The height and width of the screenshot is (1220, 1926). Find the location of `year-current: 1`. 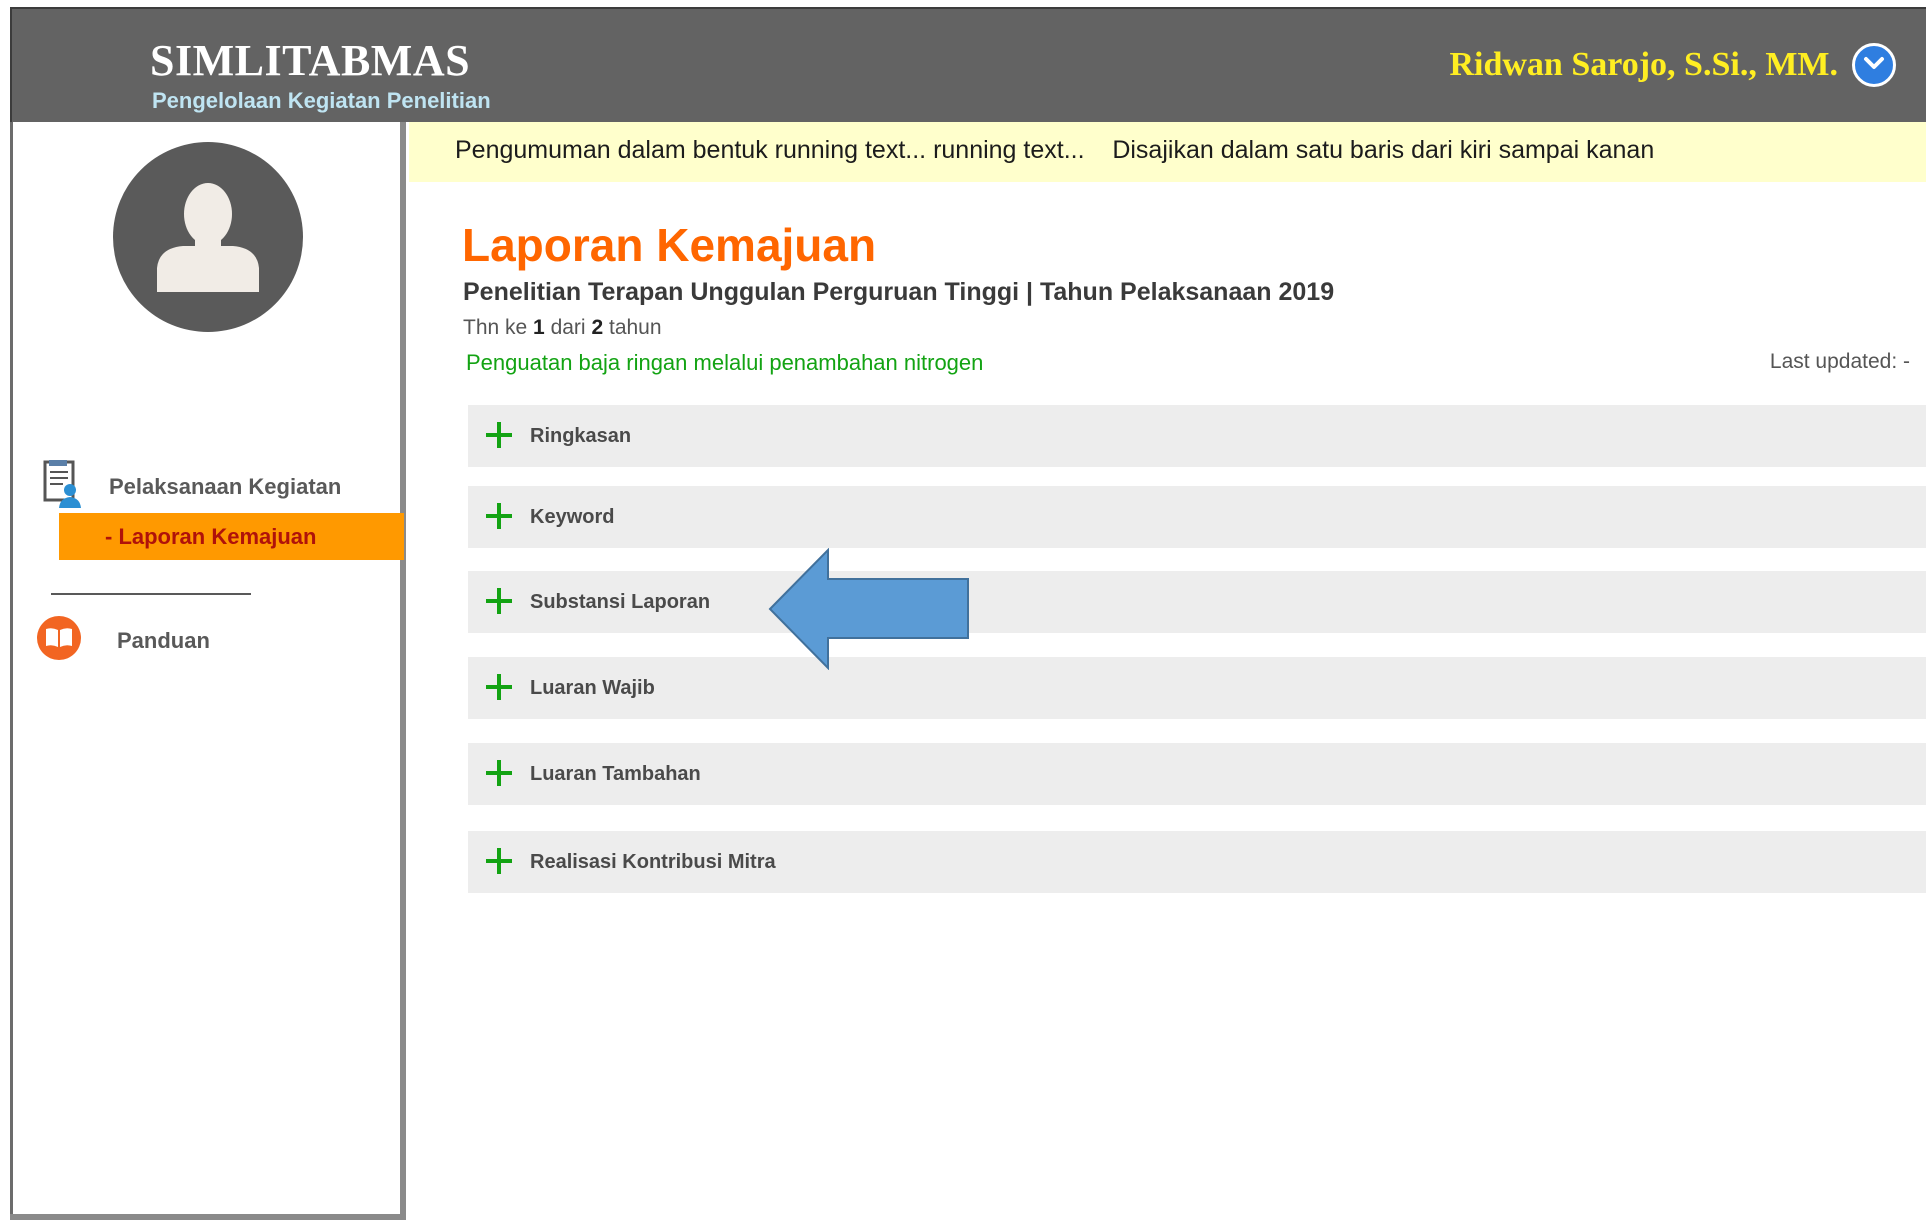

year-current: 1 is located at coordinates (539, 327).